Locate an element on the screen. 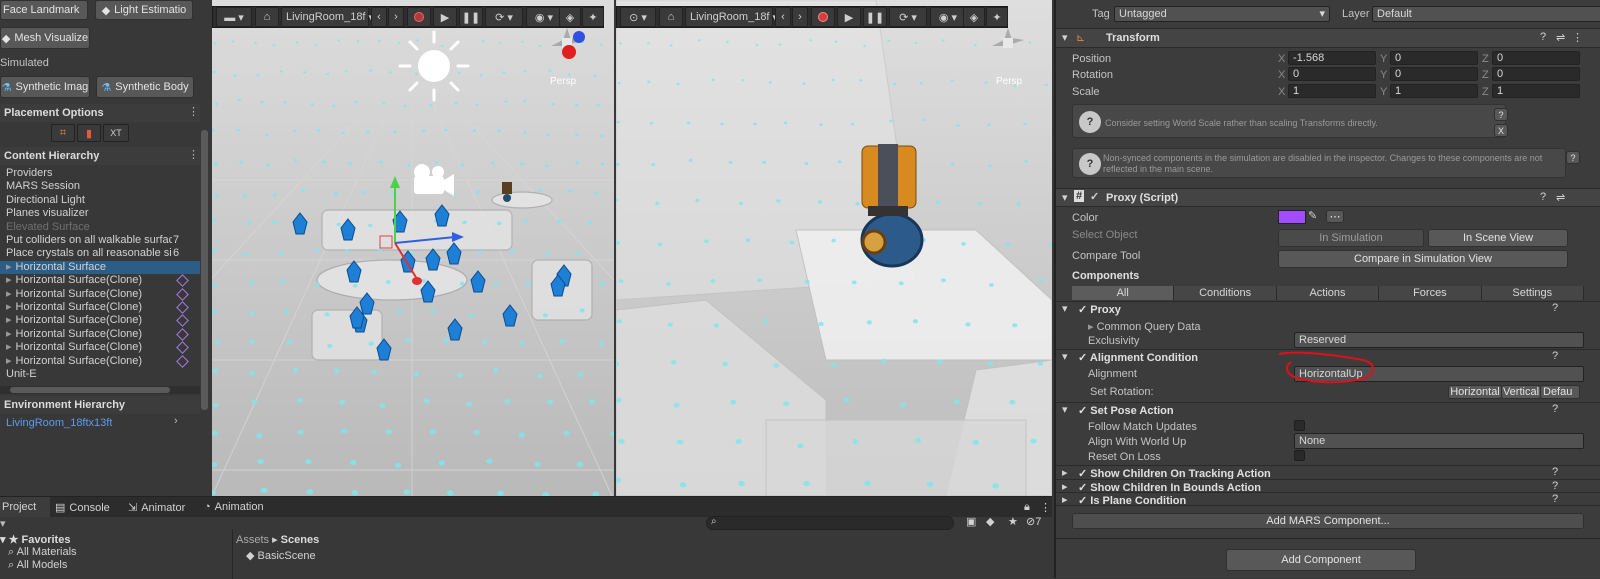  hierarchy-item: MARS Session is located at coordinates (100, 186).